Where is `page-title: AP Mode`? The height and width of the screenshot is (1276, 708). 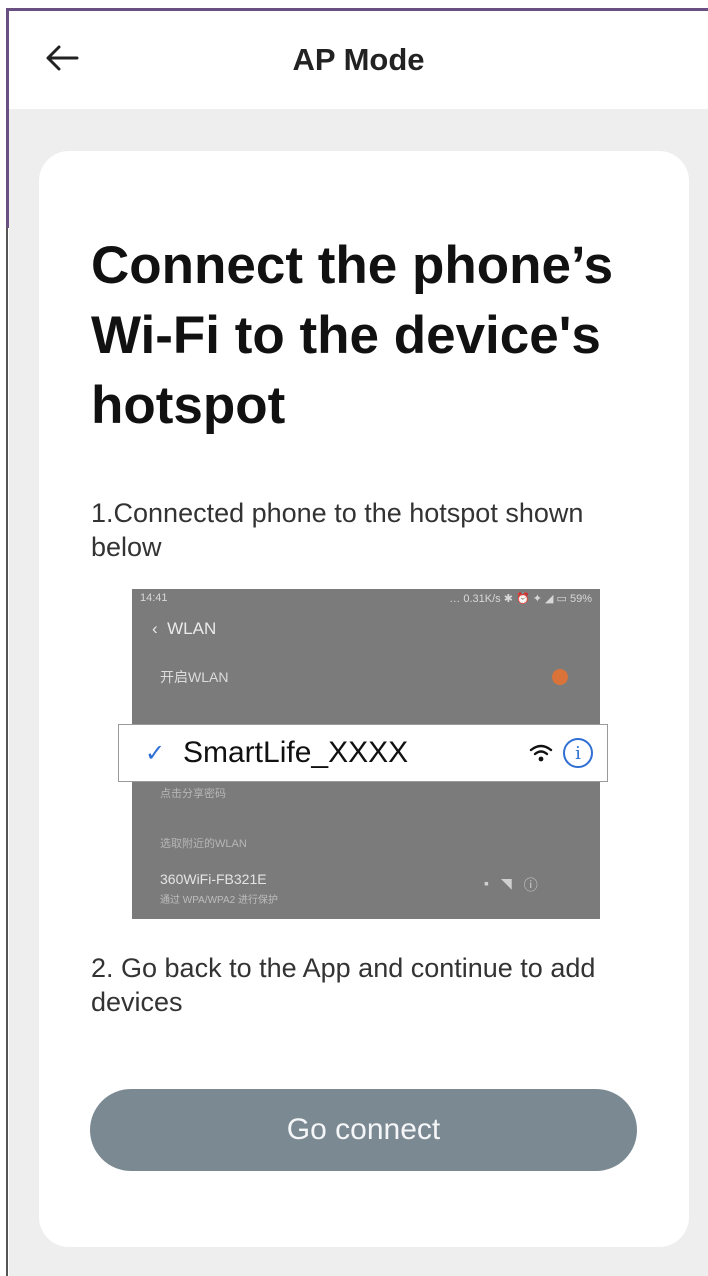
page-title: AP Mode is located at coordinates (358, 59).